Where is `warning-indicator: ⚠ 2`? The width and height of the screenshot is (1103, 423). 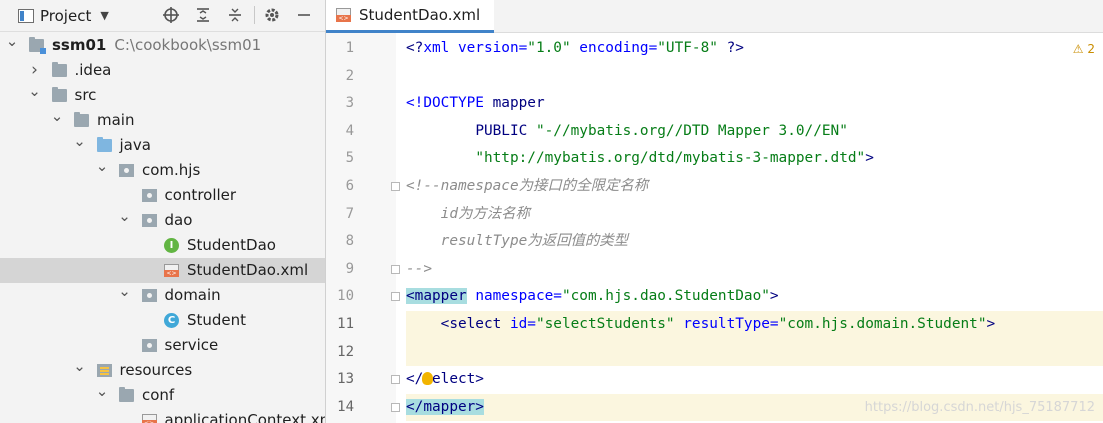
warning-indicator: ⚠ 2 is located at coordinates (1084, 49).